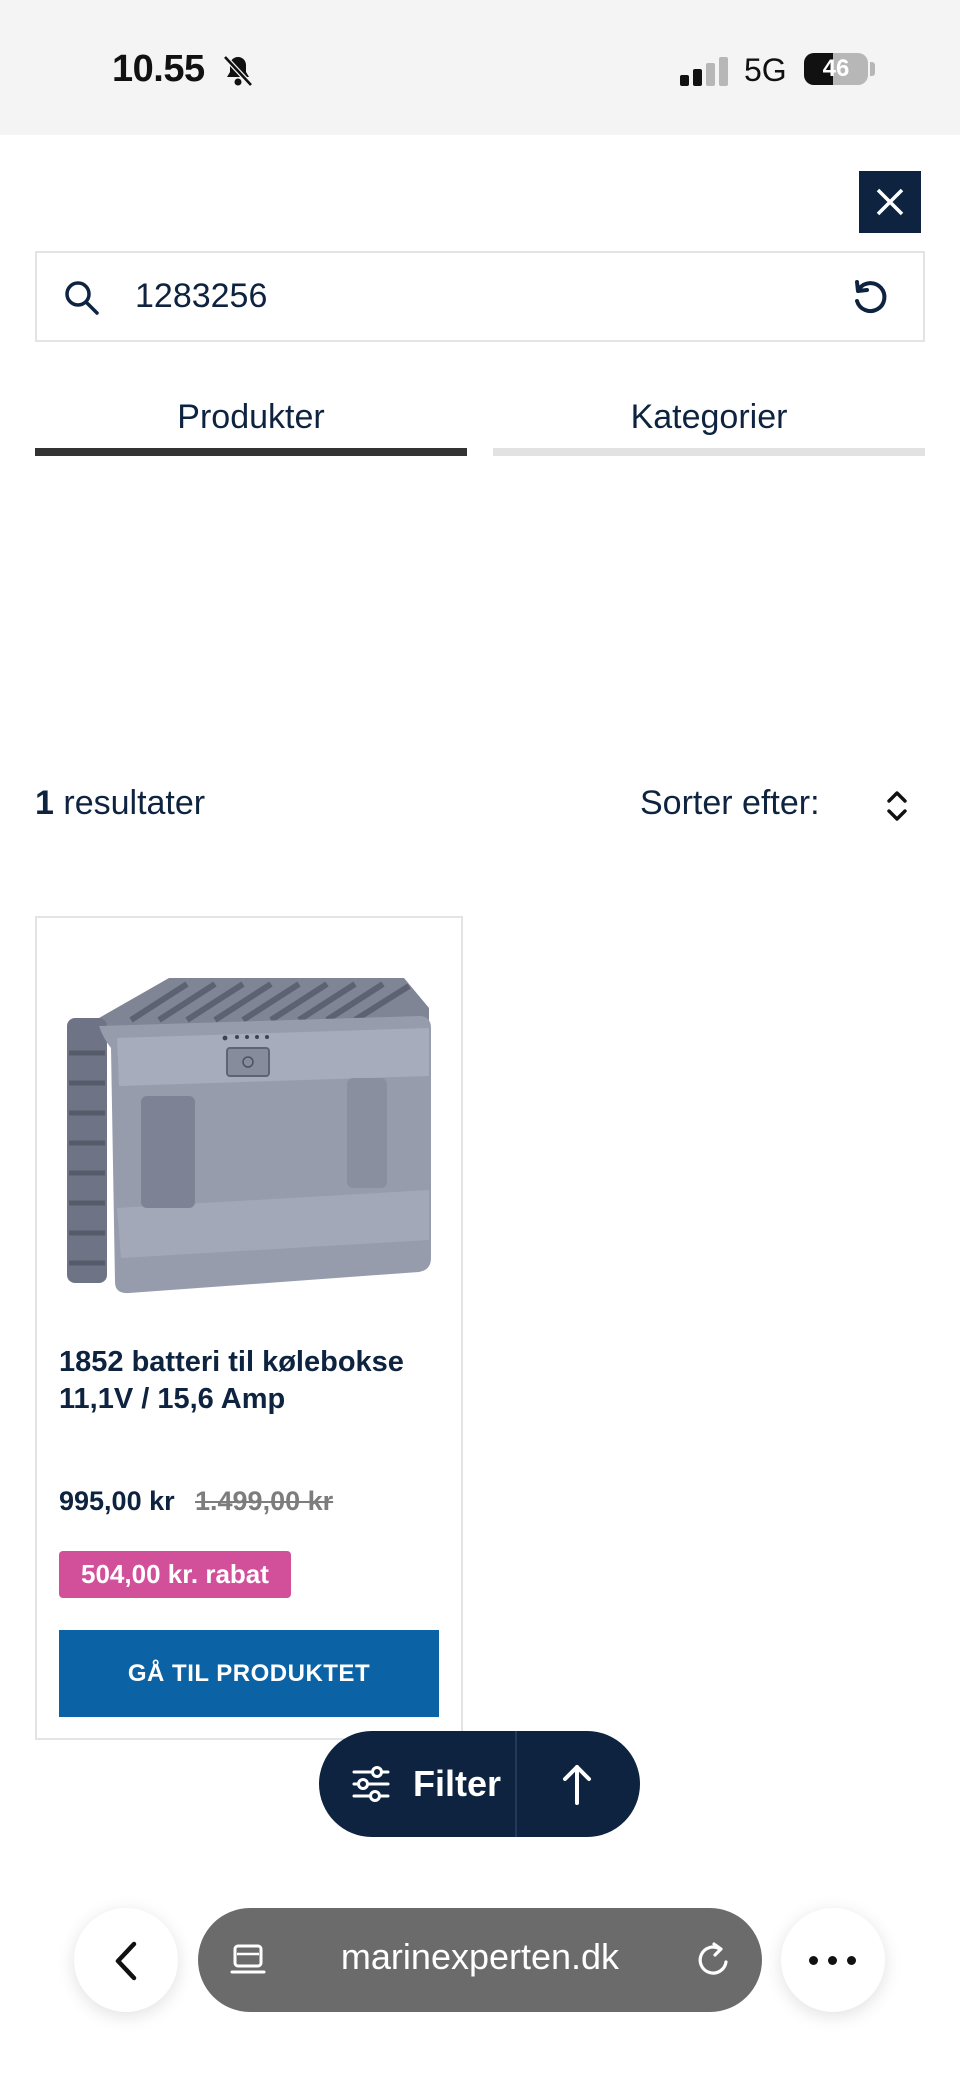  Describe the element at coordinates (480, 296) in the screenshot. I see `search-input: 1283256` at that location.